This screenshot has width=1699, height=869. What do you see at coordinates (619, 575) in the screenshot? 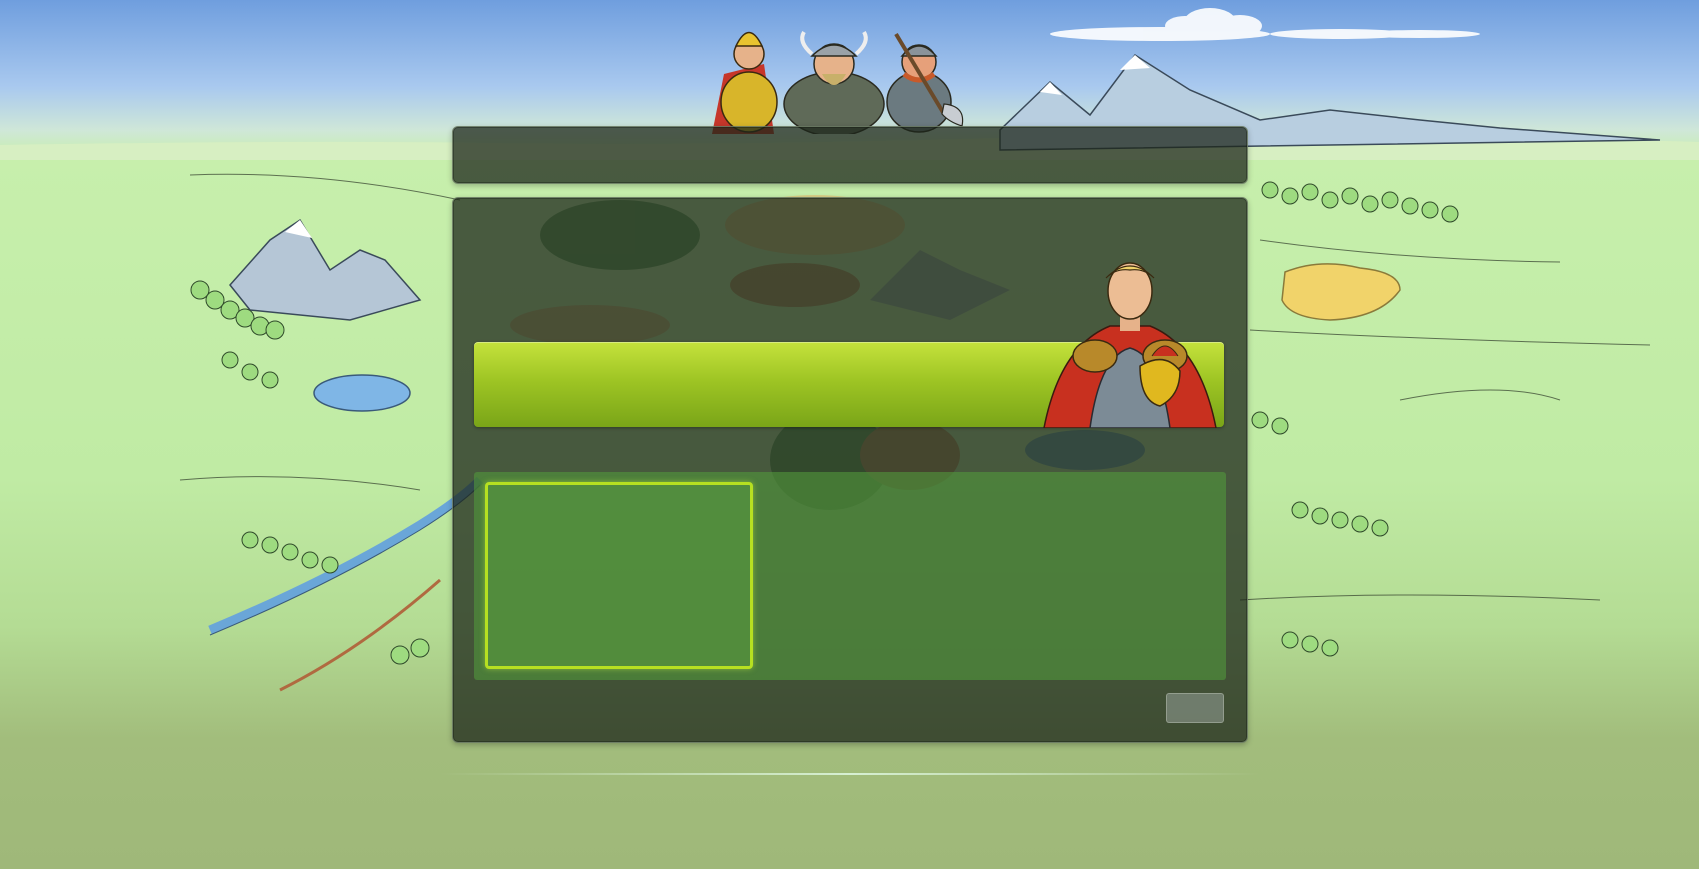
I see `world-selection-card` at bounding box center [619, 575].